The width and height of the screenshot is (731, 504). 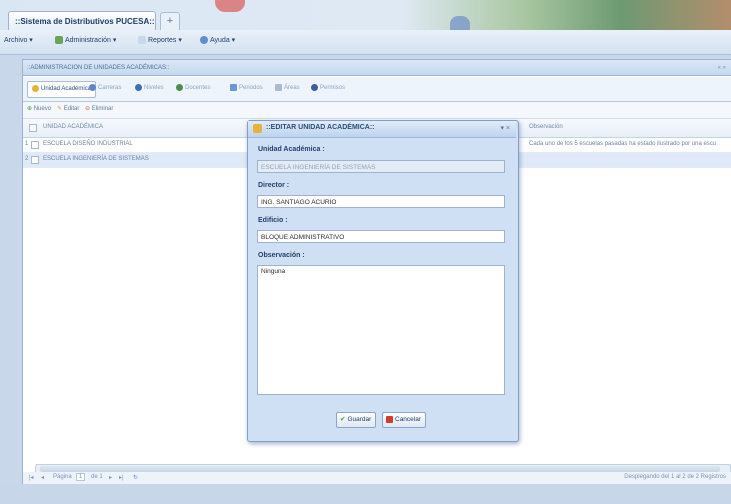 I want to click on unidad-label: Unidad Académica :, so click(x=291, y=149).